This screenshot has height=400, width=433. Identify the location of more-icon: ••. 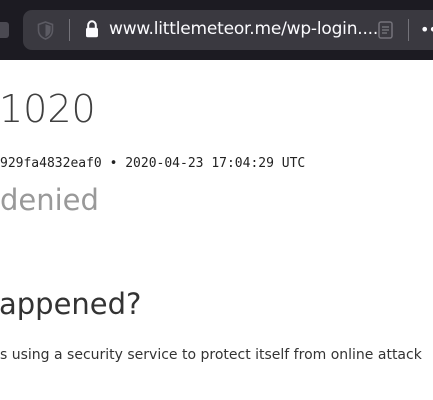
(426, 30).